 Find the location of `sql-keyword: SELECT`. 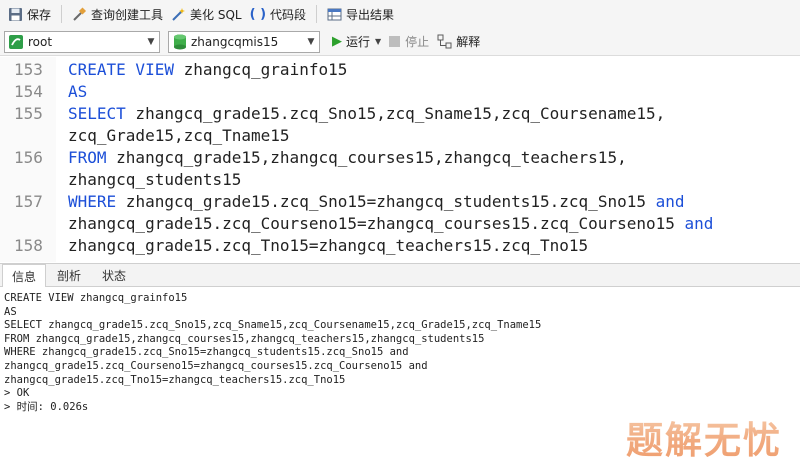

sql-keyword: SELECT is located at coordinates (97, 113).